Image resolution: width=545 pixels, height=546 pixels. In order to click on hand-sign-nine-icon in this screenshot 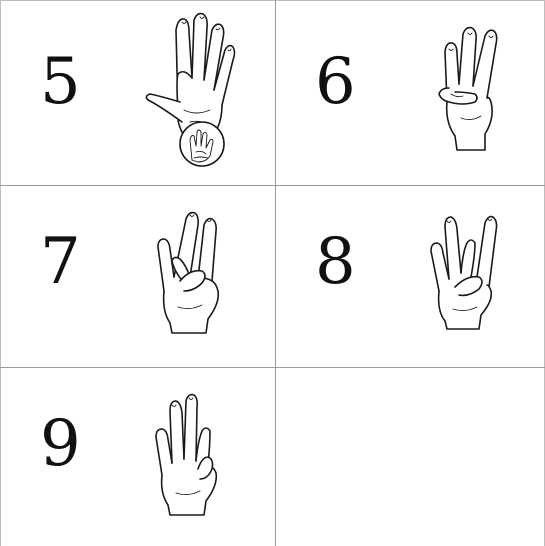, I will do `click(188, 454)`.